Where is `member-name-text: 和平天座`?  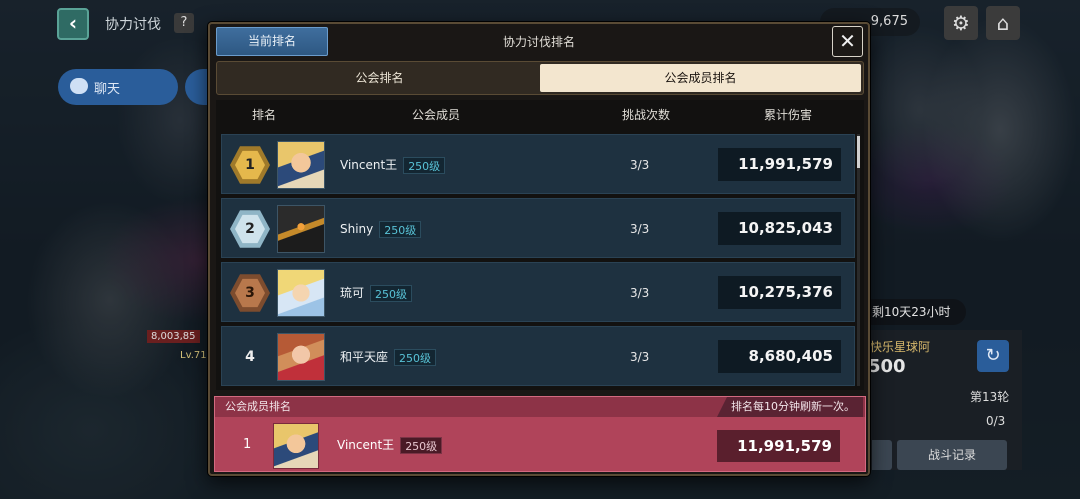 member-name-text: 和平天座 is located at coordinates (364, 357).